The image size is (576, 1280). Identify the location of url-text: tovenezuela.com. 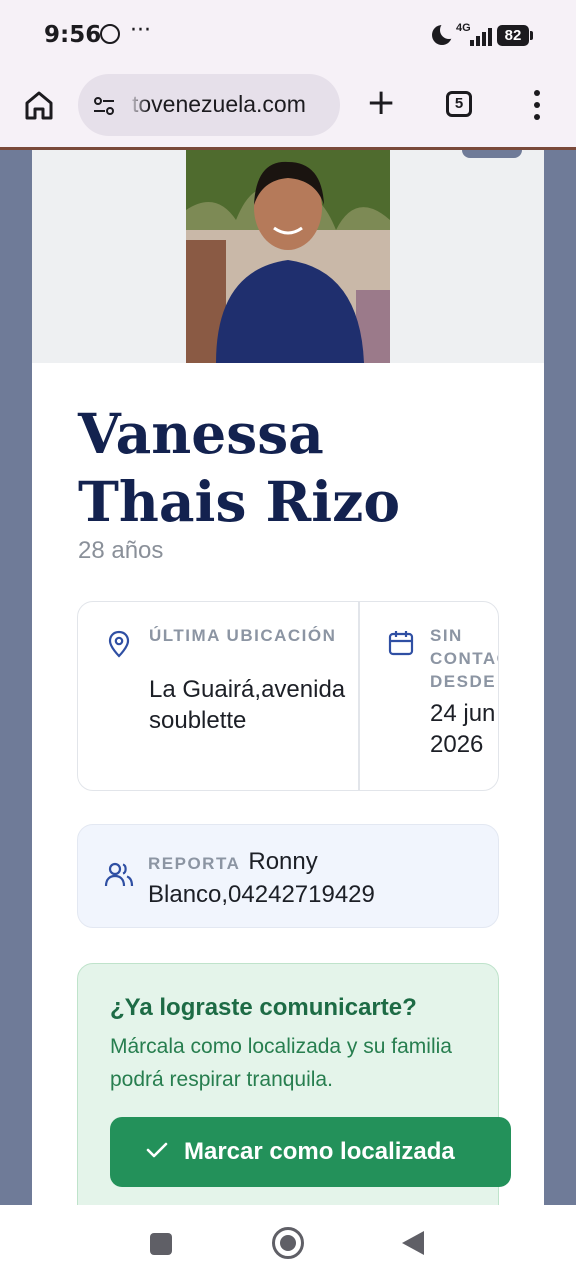
(219, 104).